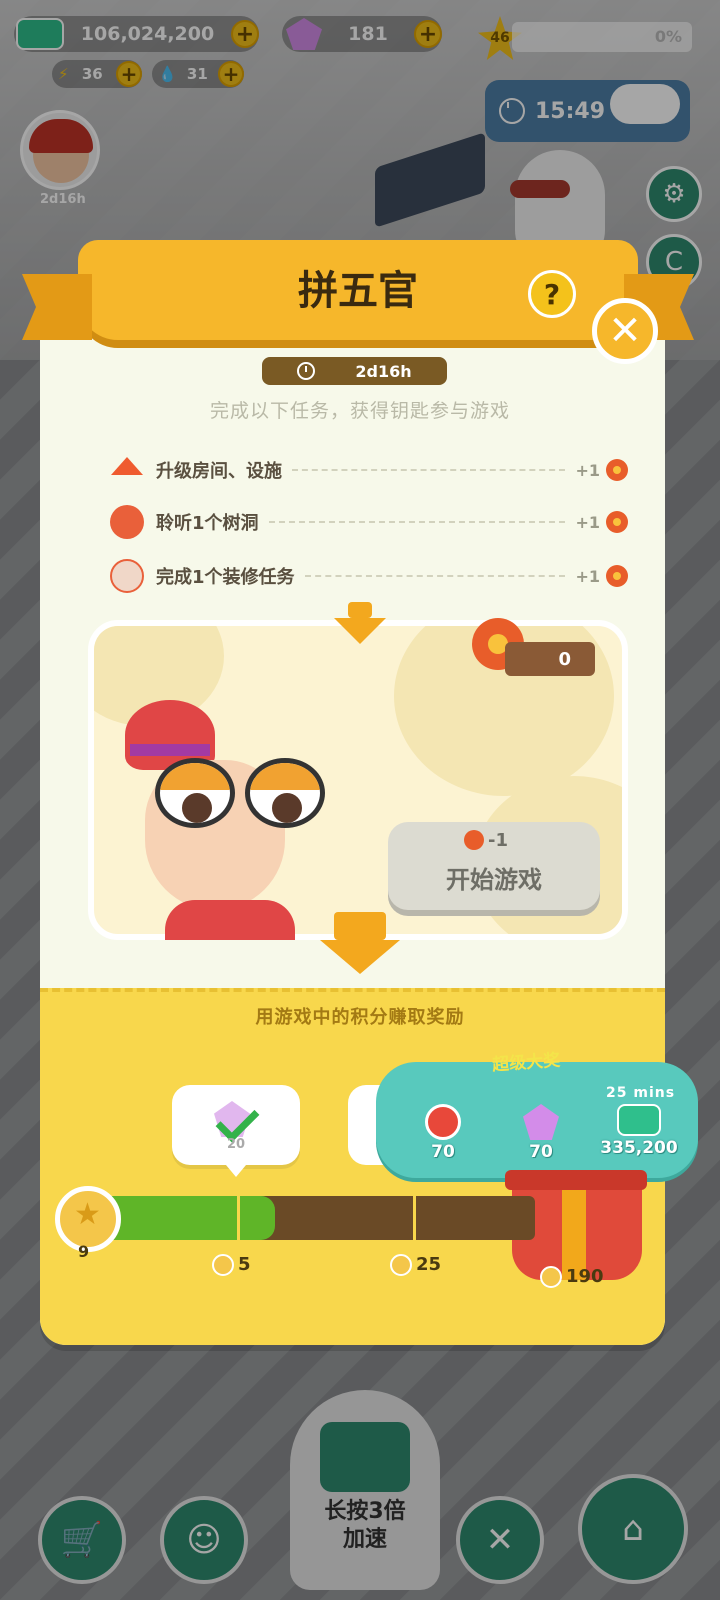 The height and width of the screenshot is (1600, 720). I want to click on tree-hole-icon, so click(127, 522).